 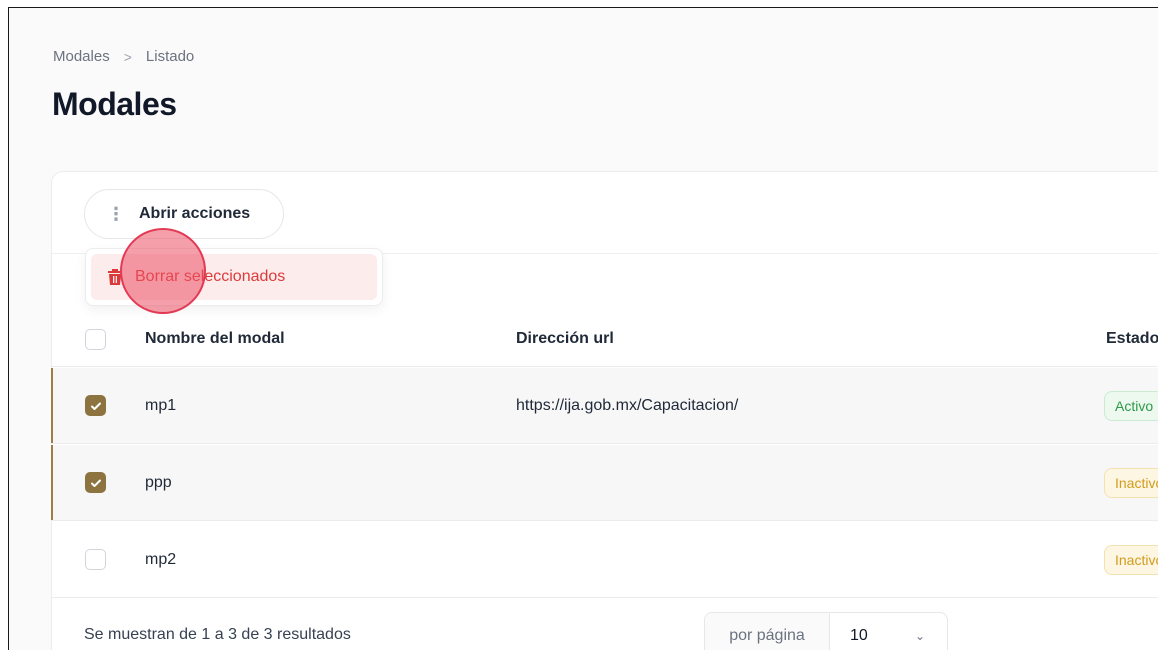 What do you see at coordinates (81, 56) in the screenshot?
I see `breadcrumb-item-modales: Modales` at bounding box center [81, 56].